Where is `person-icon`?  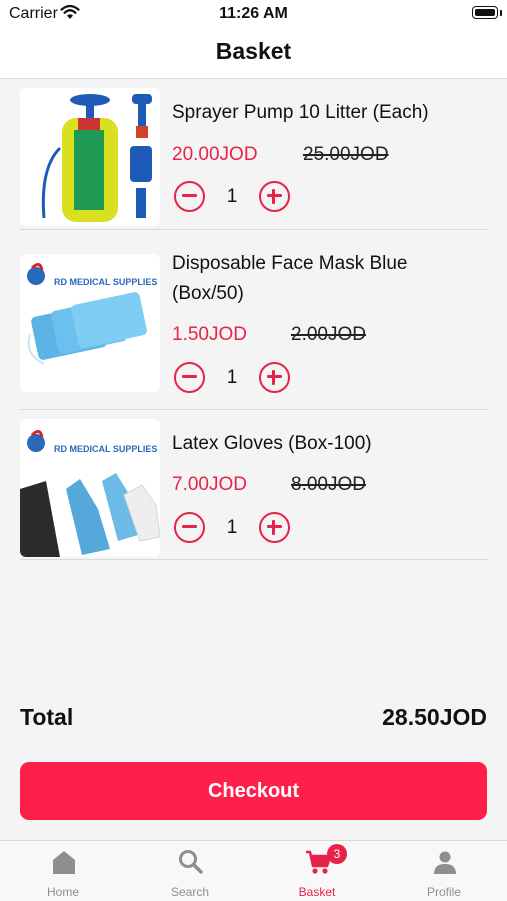
person-icon is located at coordinates (445, 862).